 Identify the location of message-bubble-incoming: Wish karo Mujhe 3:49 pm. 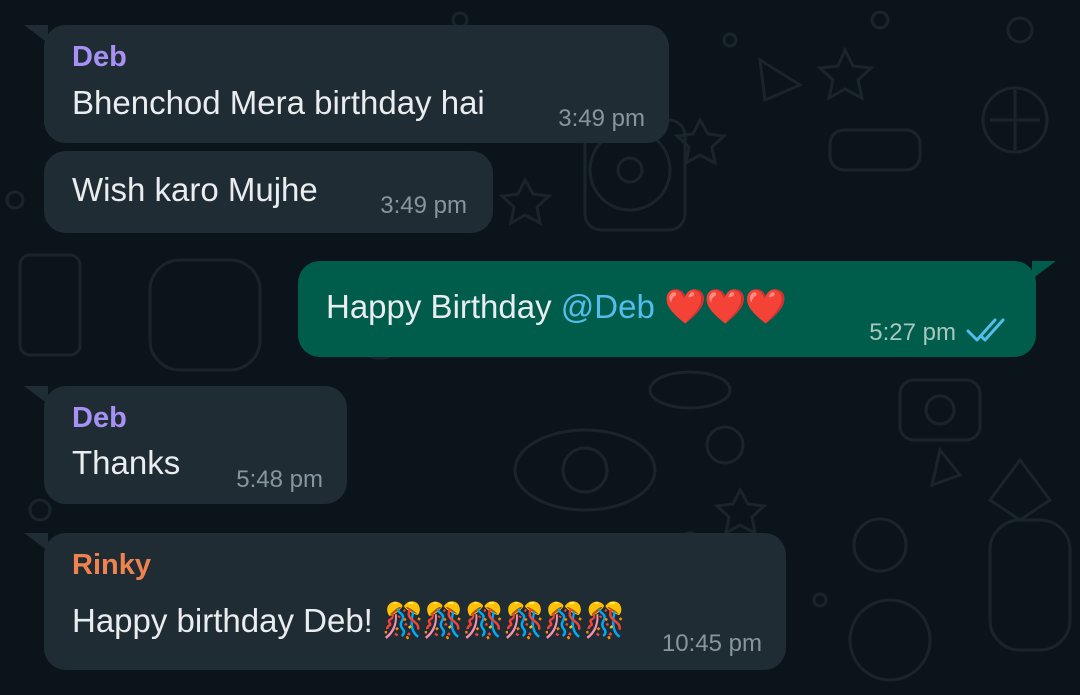
(268, 192).